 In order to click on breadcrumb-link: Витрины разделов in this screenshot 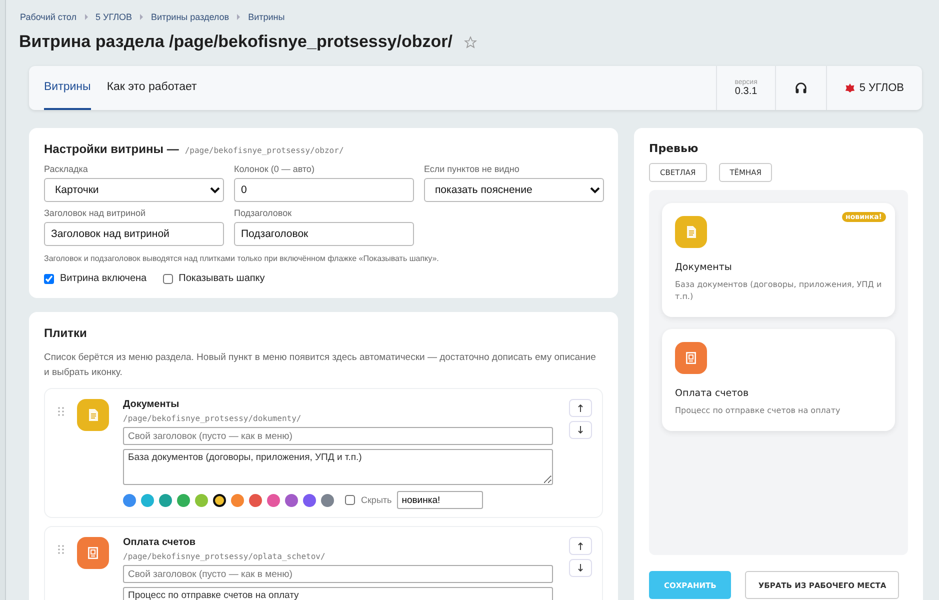, I will do `click(190, 17)`.